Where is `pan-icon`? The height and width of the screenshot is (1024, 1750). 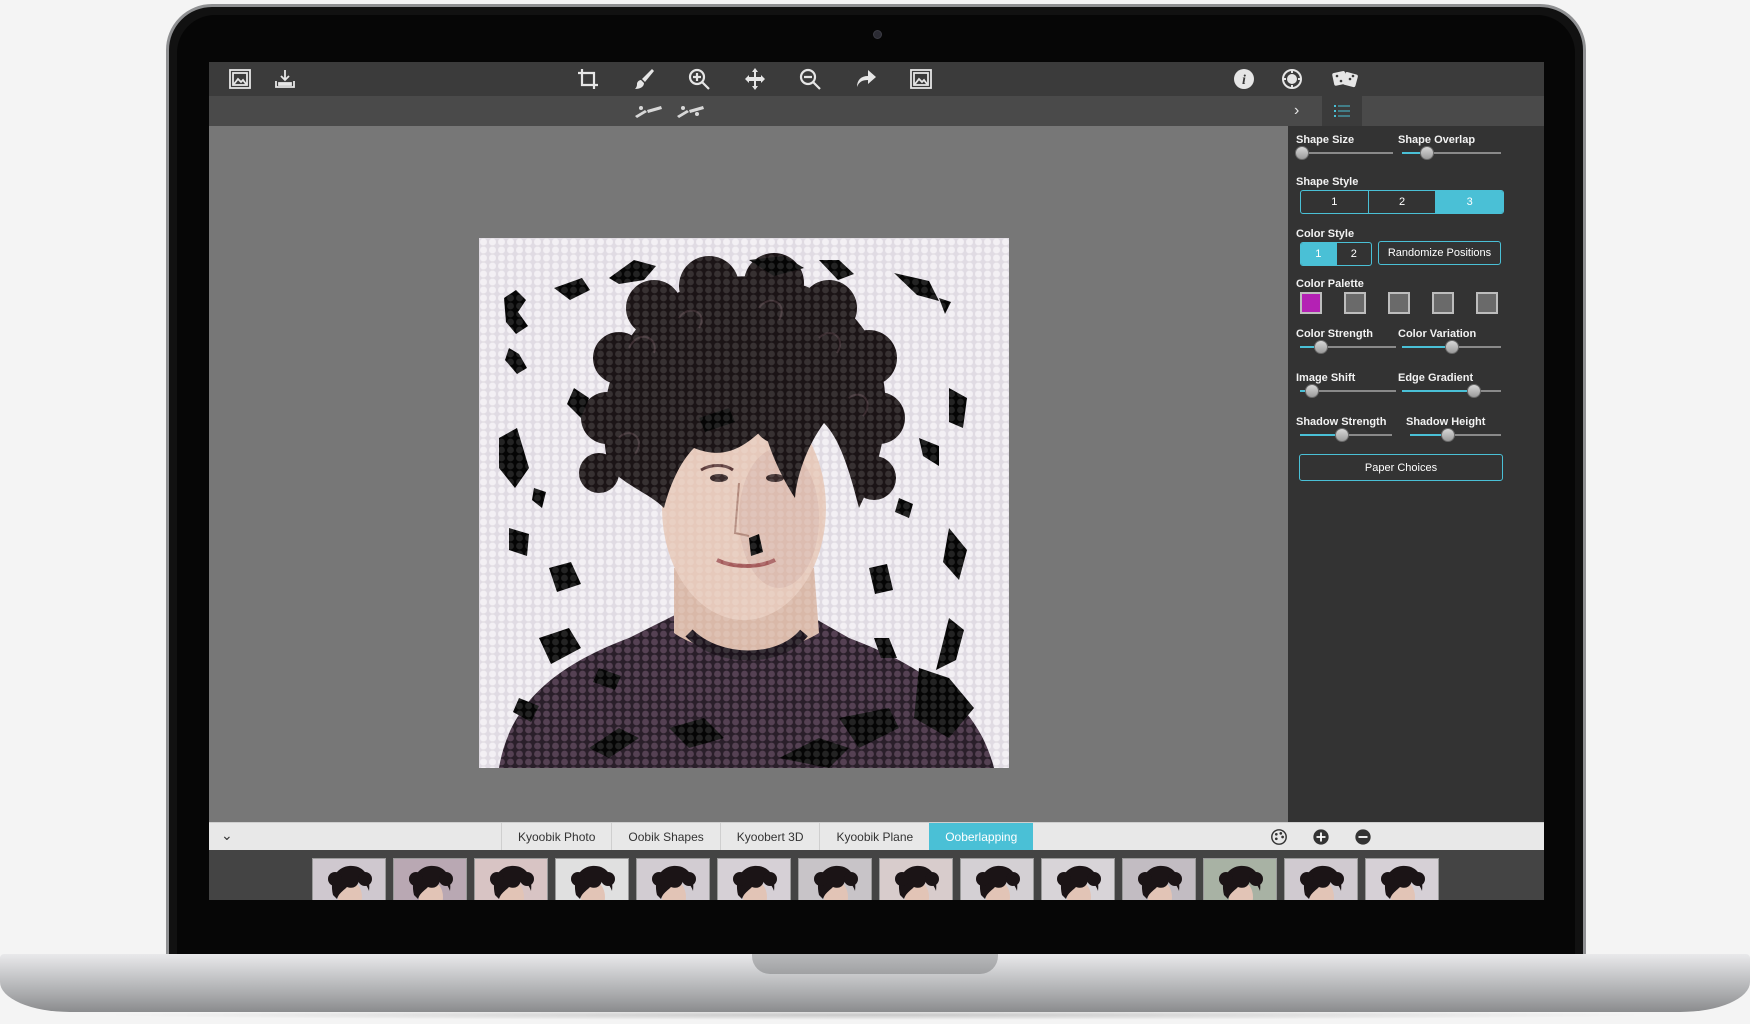
pan-icon is located at coordinates (755, 79).